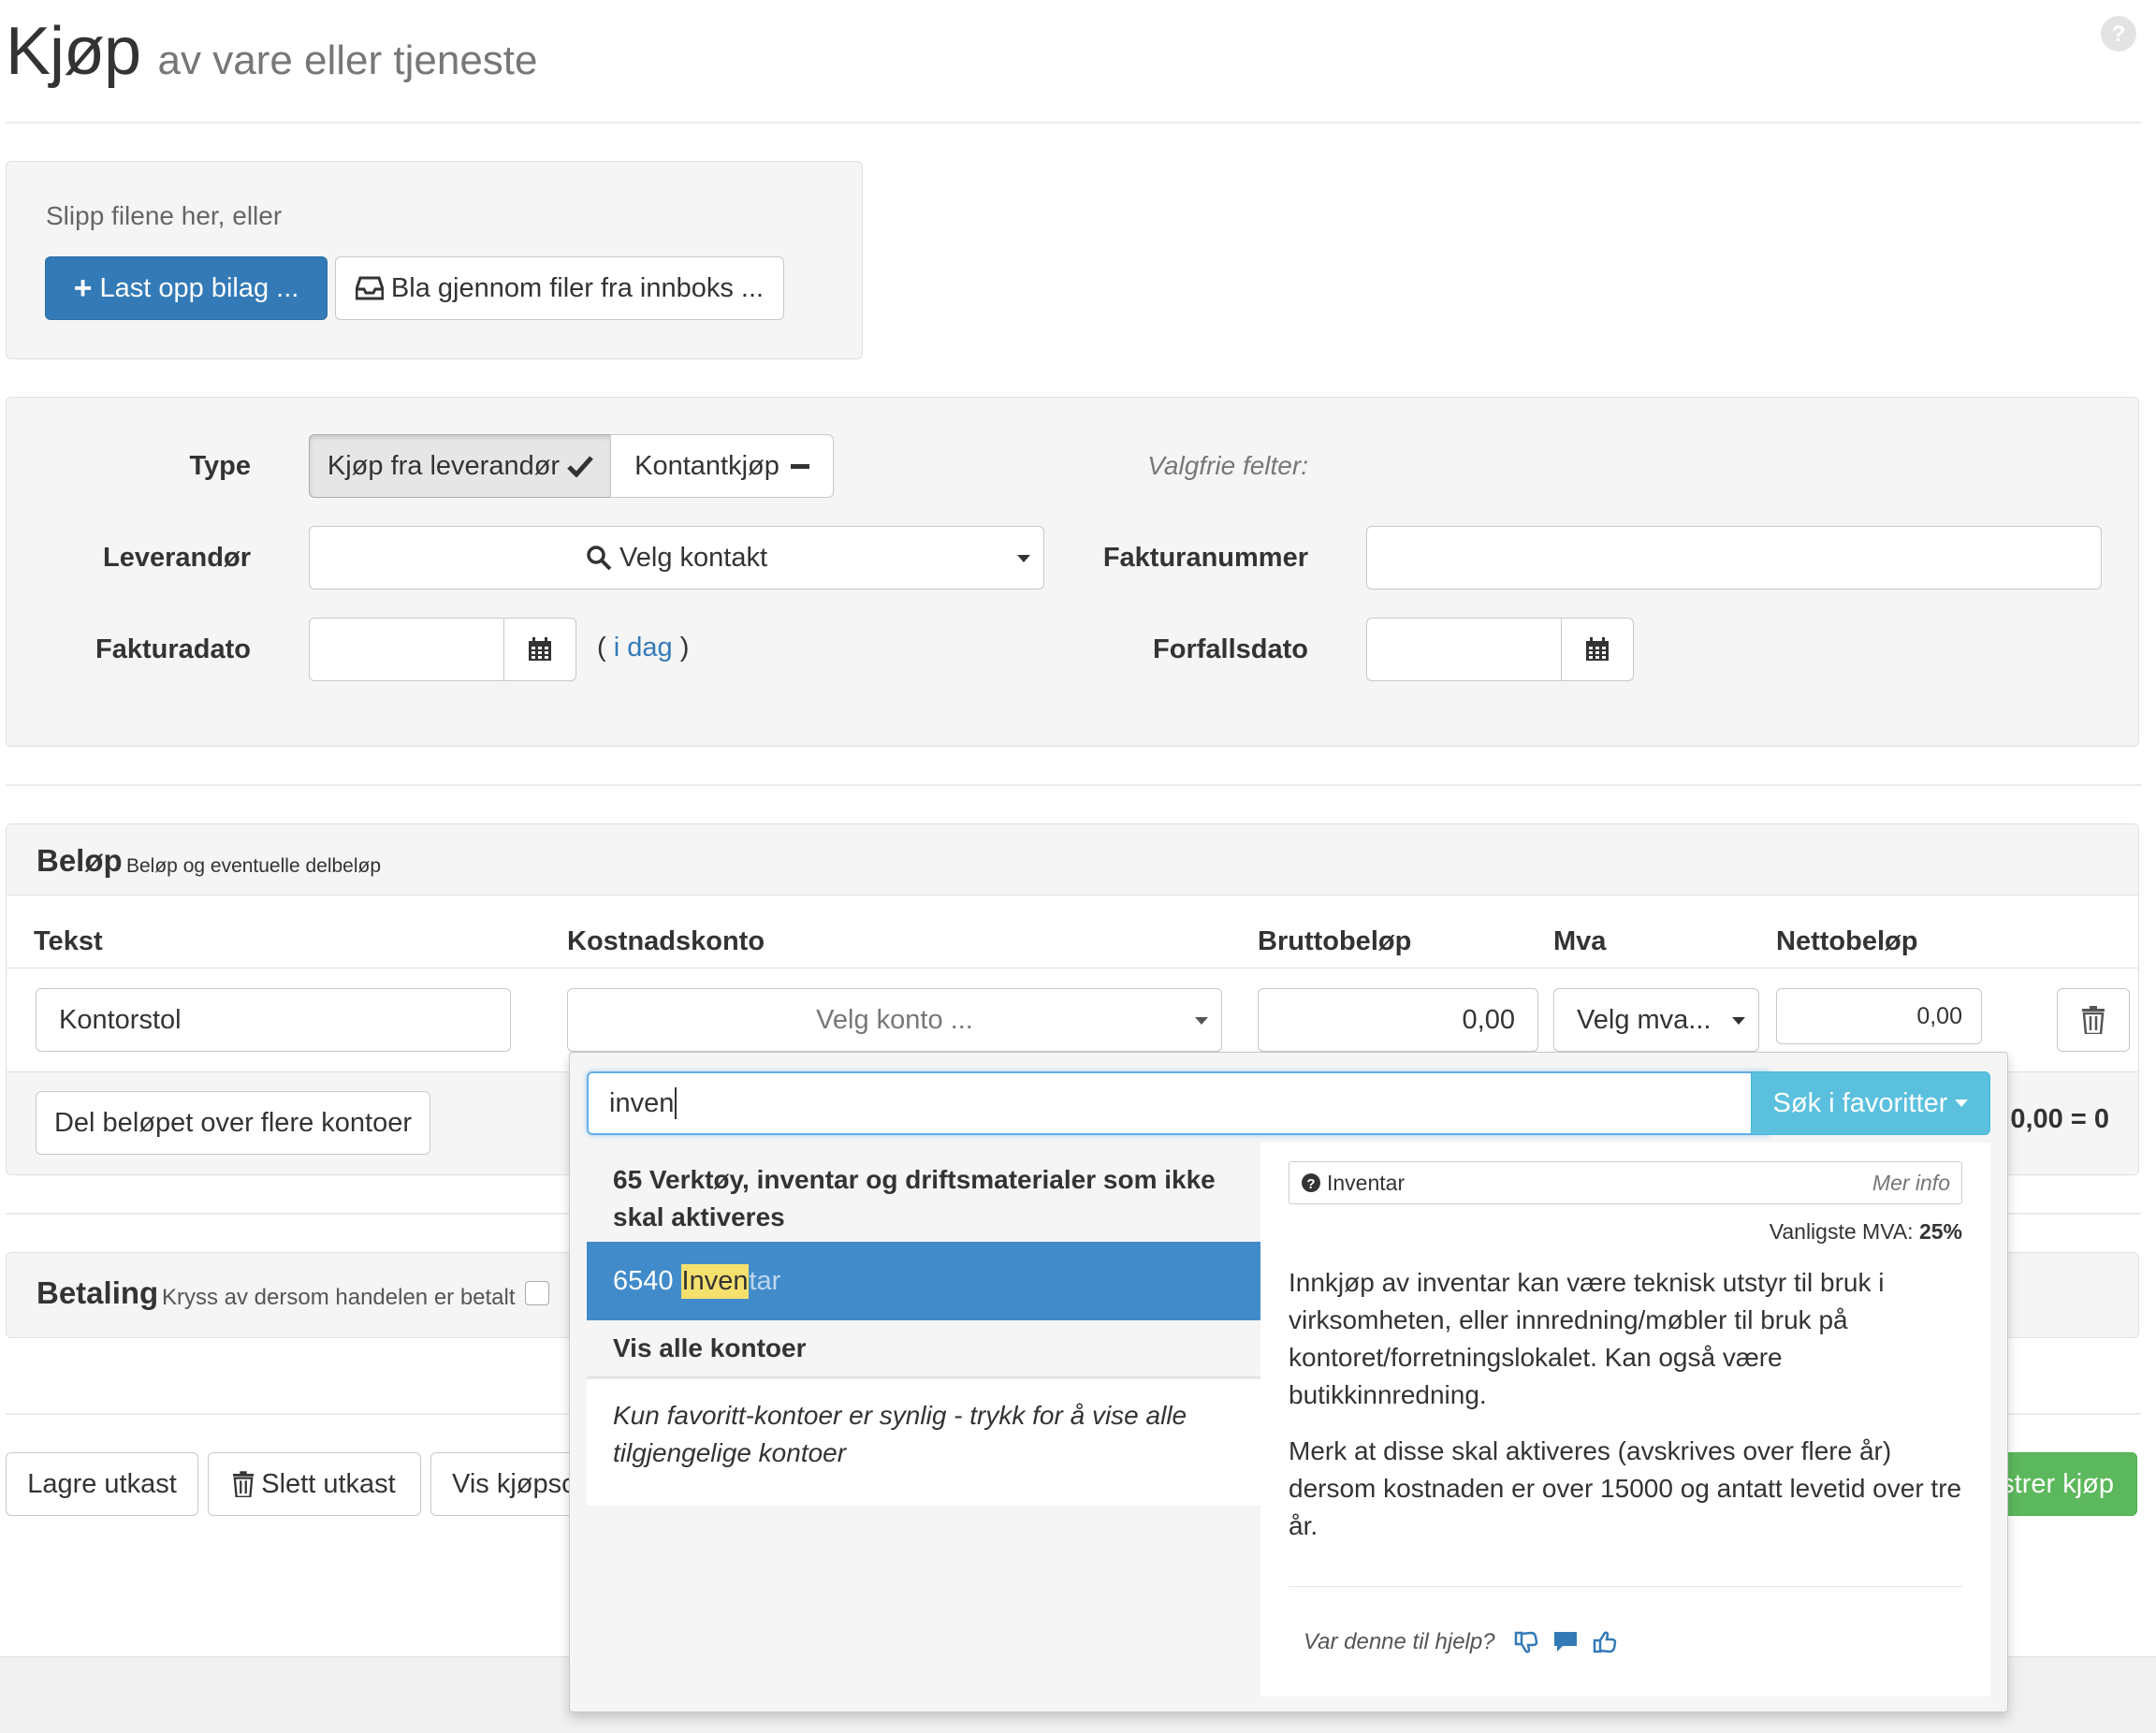  What do you see at coordinates (1335, 941) in the screenshot?
I see `column-header-gross: Bruttobeløp` at bounding box center [1335, 941].